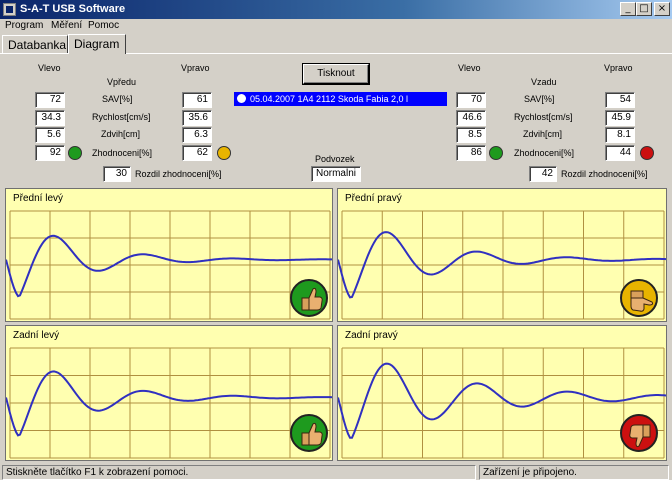 This screenshot has width=672, height=480. I want to click on chart-front-left-thumb-icon, so click(309, 298).